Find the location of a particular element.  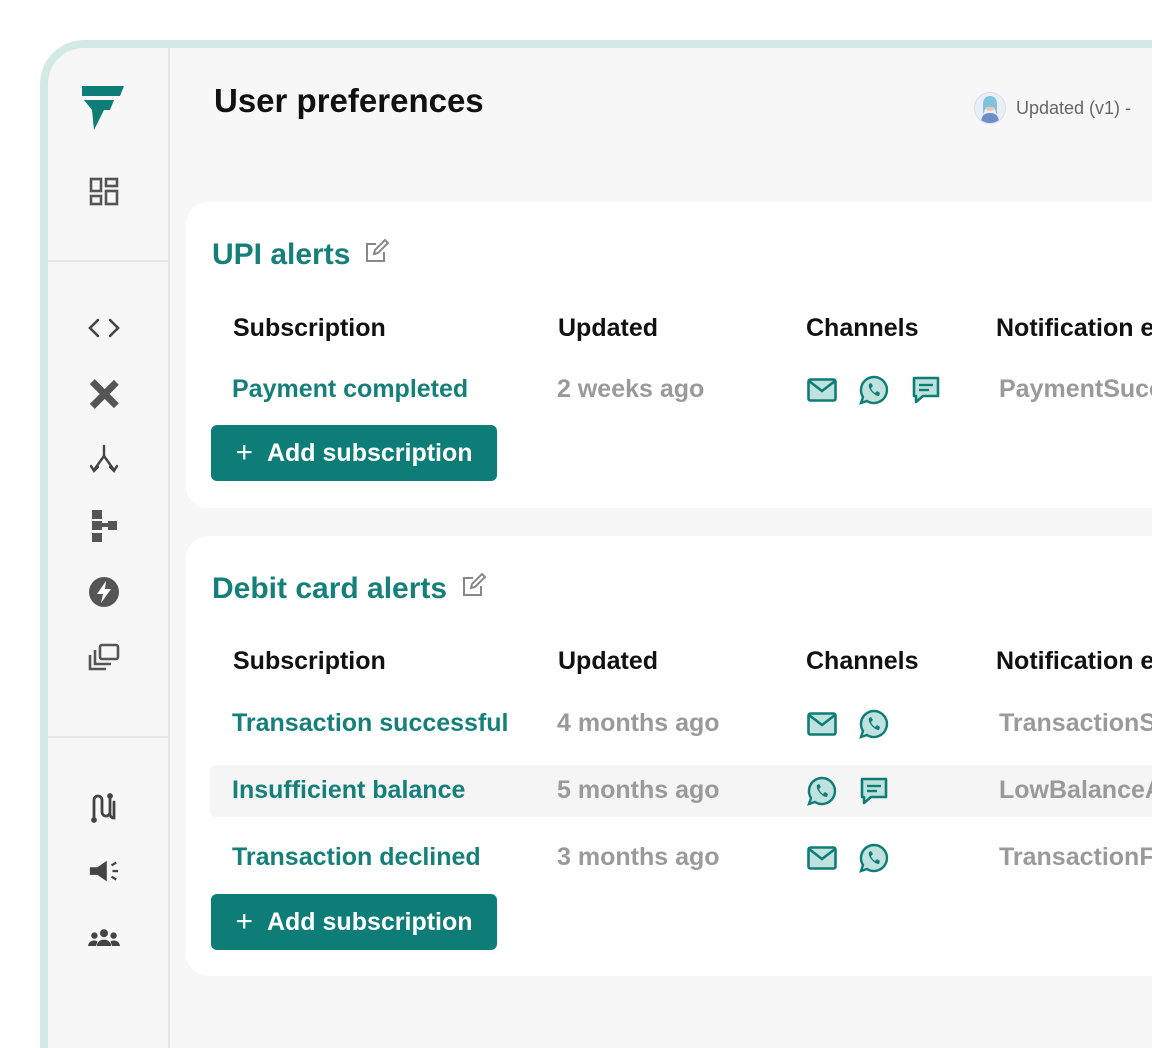

version-status: Updated (v1) - is located at coordinates (1052, 108).